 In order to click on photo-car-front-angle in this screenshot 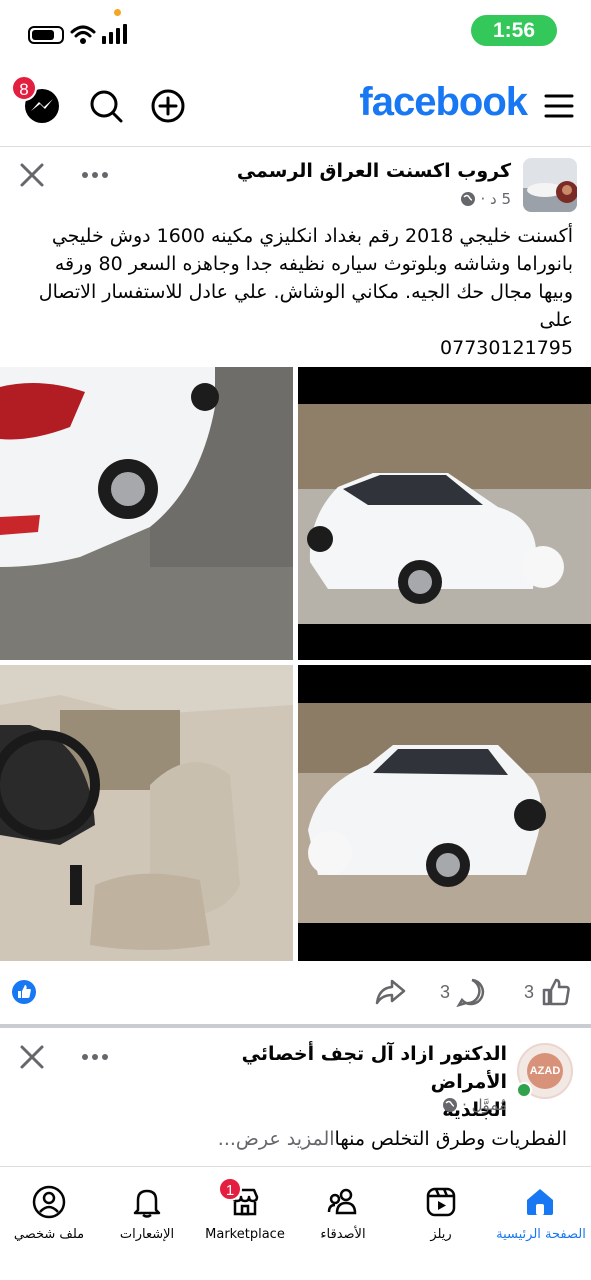, I will do `click(444, 513)`.